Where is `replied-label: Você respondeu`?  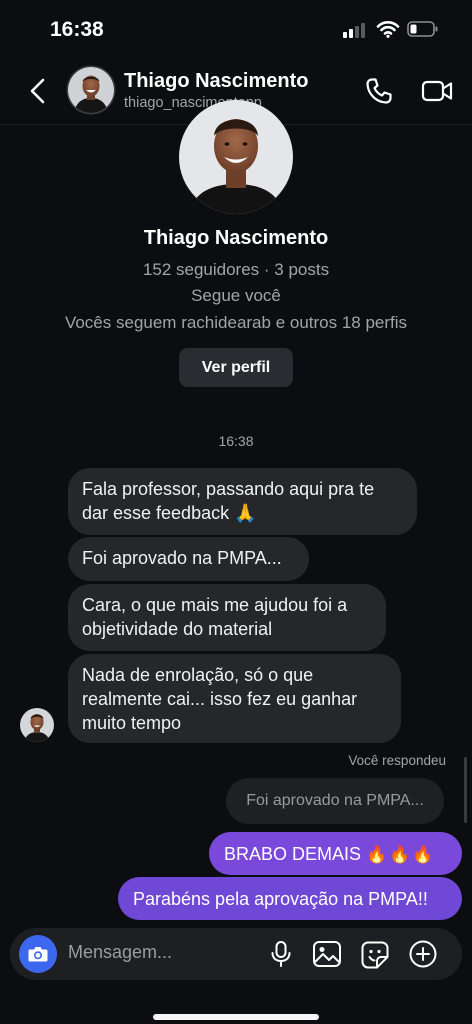 replied-label: Você respondeu is located at coordinates (397, 760).